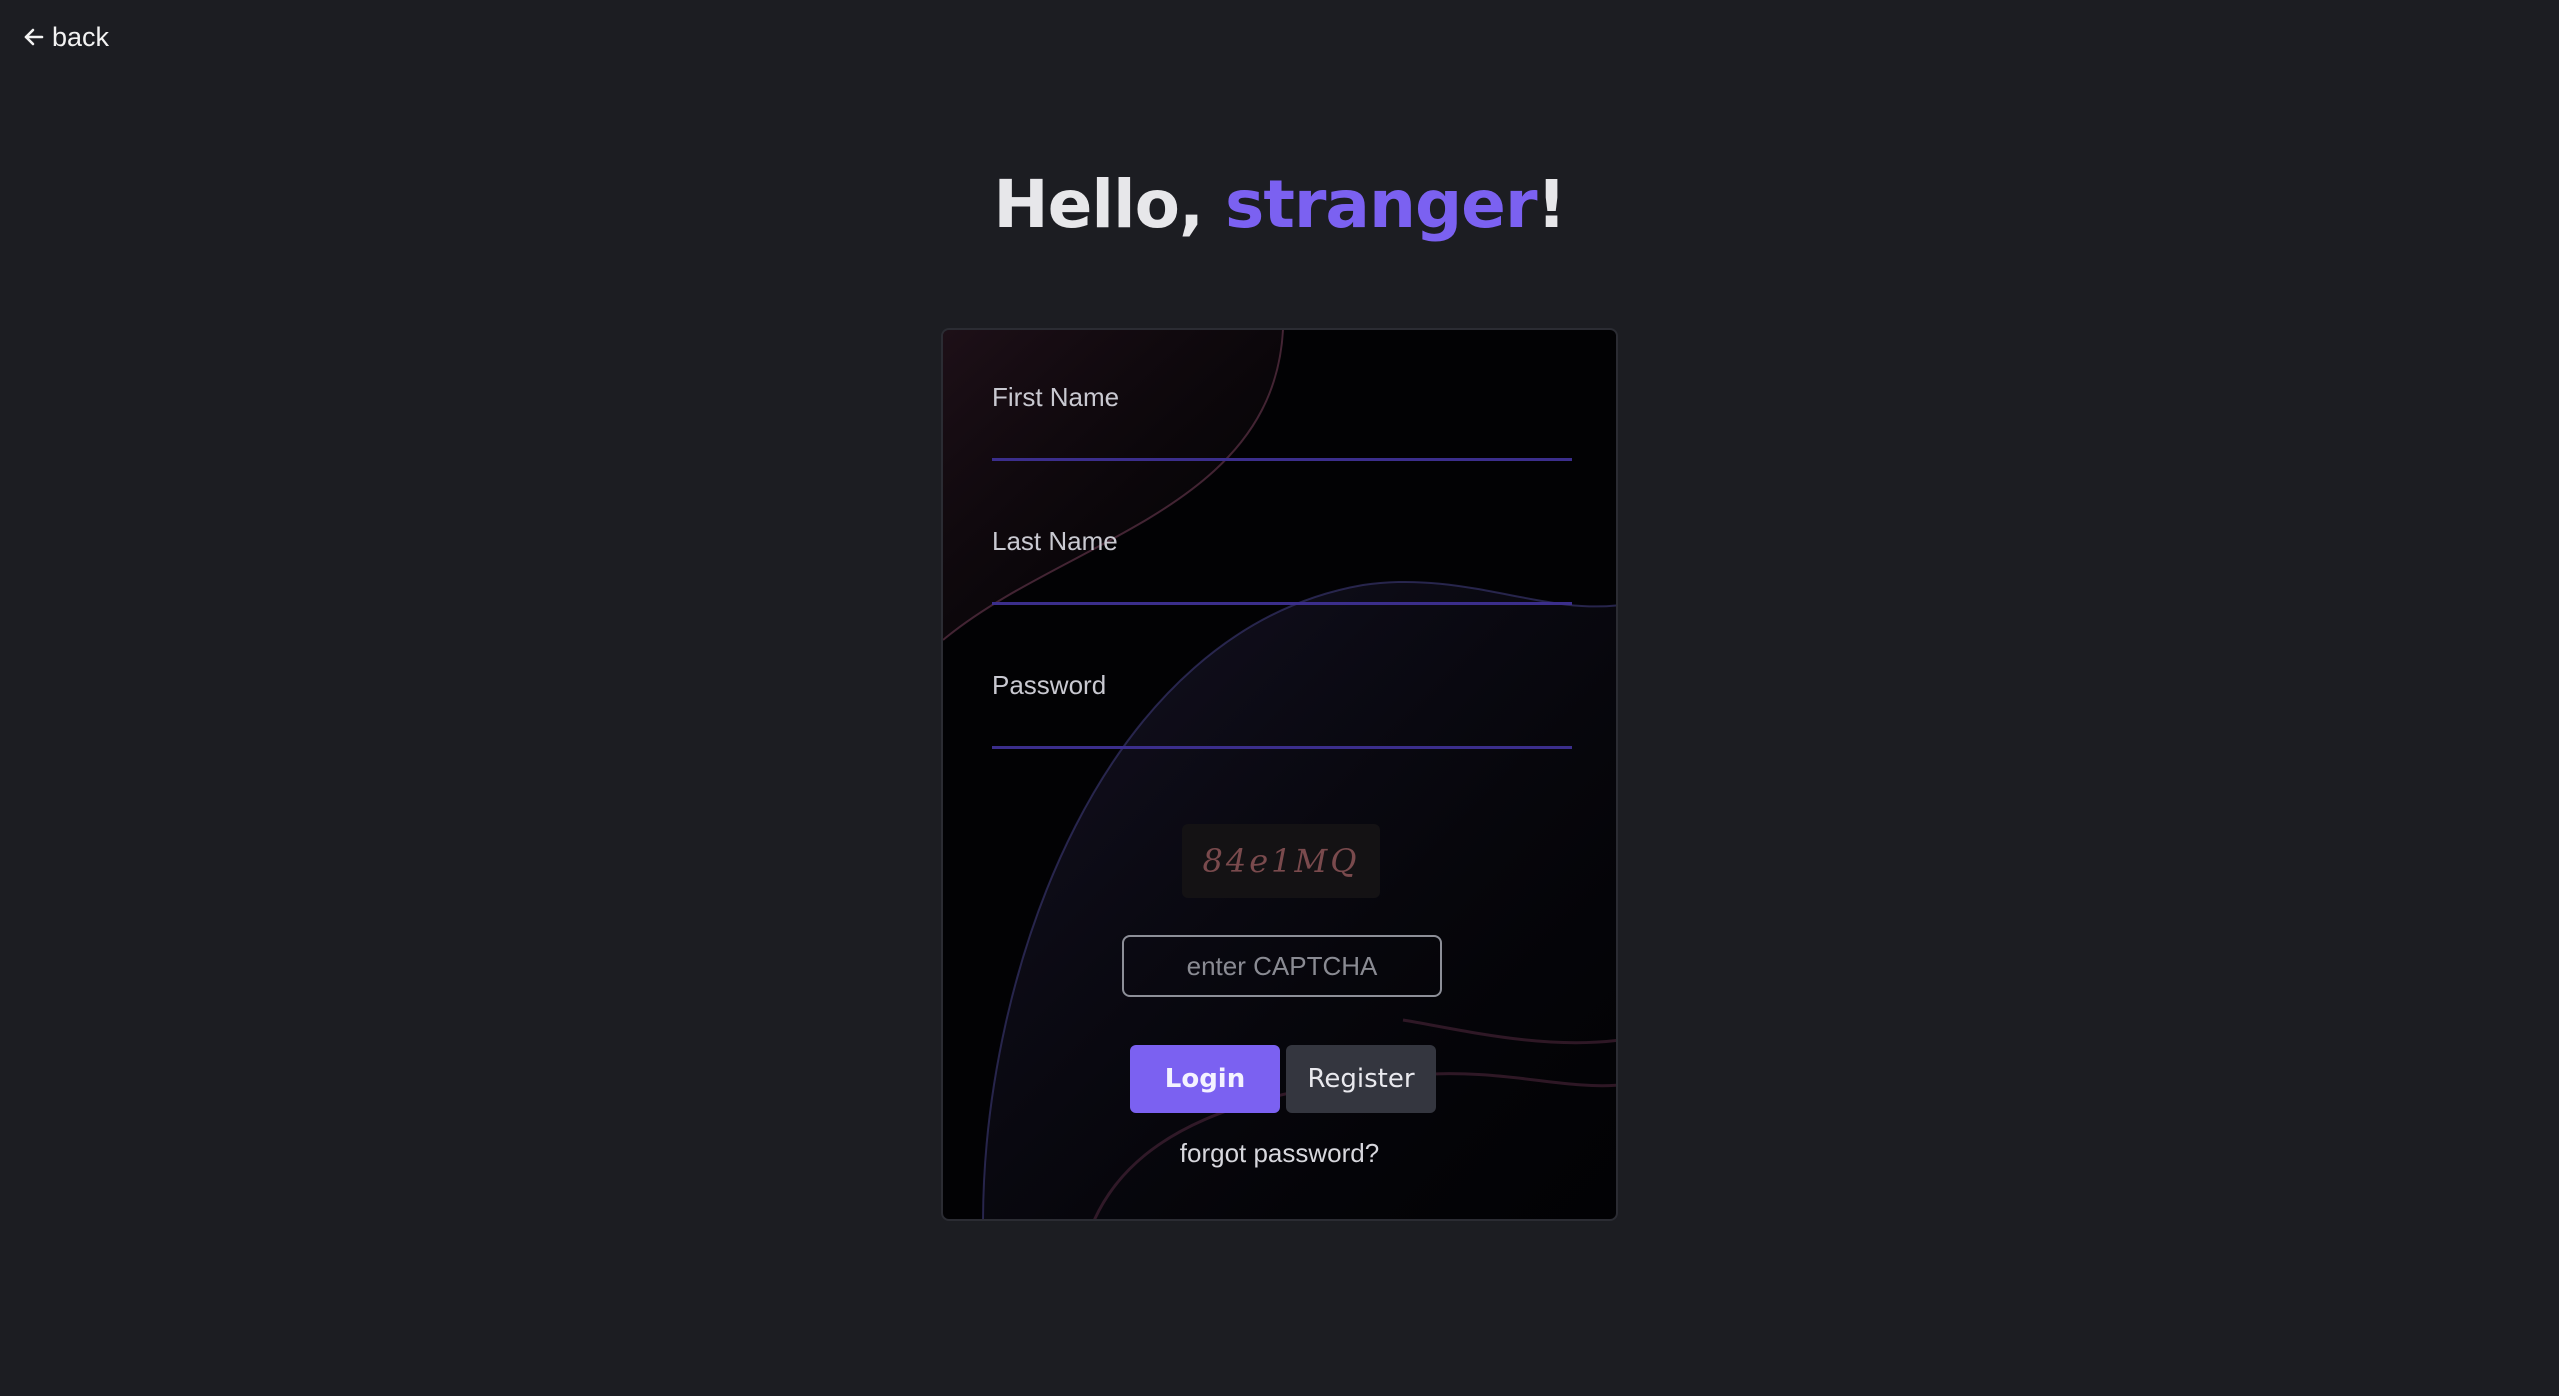 The image size is (2559, 1396). I want to click on greeting-title: Hello, stranger!, so click(1279, 205).